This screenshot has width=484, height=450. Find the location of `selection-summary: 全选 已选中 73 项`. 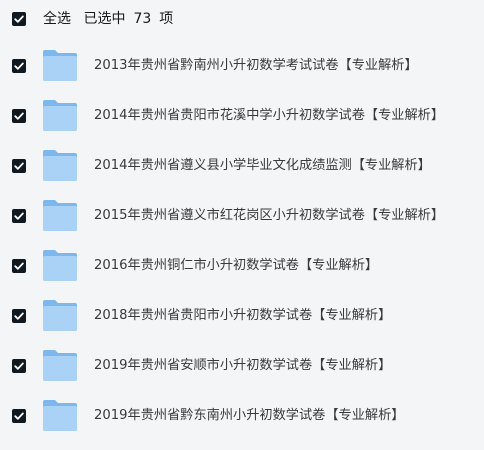

selection-summary: 全选 已选中 73 项 is located at coordinates (112, 19).